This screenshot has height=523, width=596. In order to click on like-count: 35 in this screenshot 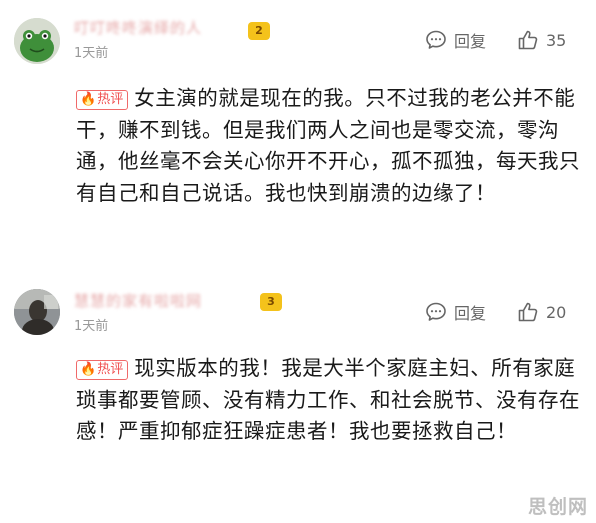, I will do `click(556, 40)`.